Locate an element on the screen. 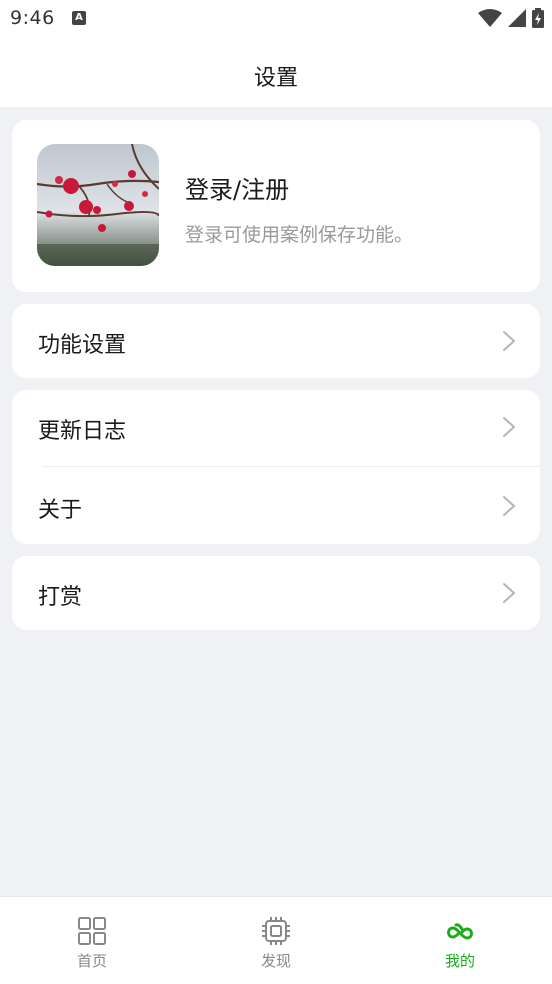 The width and height of the screenshot is (552, 984). feature-settings-card: 功能设置 is located at coordinates (276, 341).